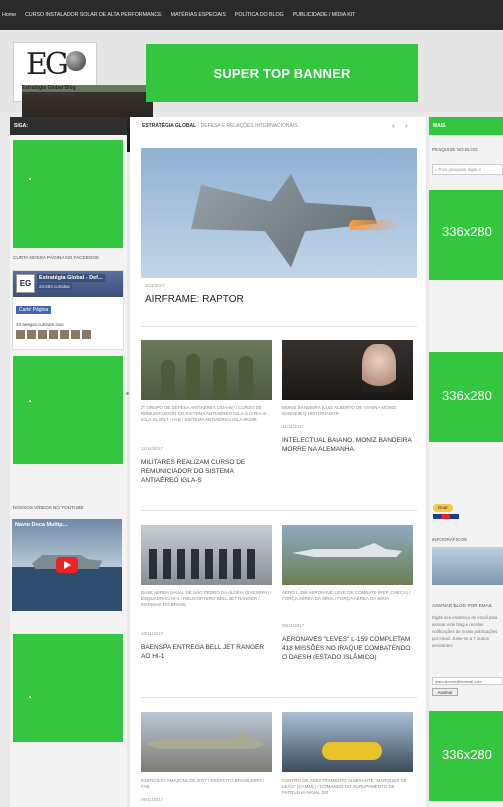  Describe the element at coordinates (402, 125) in the screenshot. I see `slider-arrows: ‹ ›` at that location.